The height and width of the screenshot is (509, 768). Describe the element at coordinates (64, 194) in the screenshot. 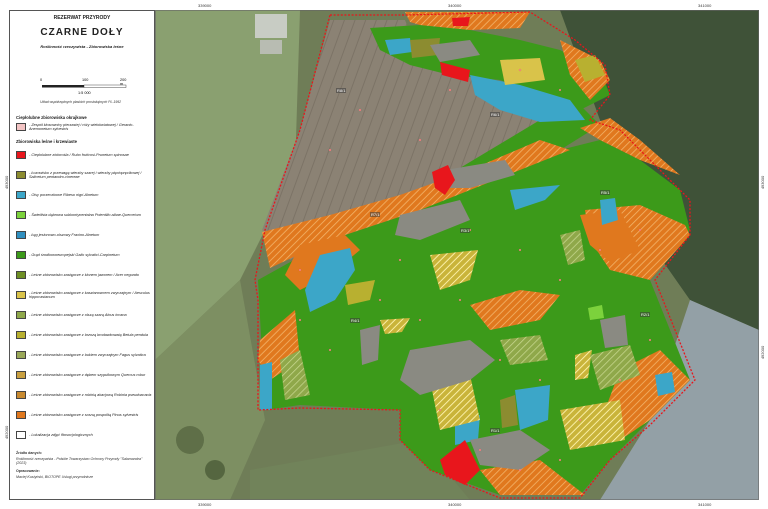

I see `legend-label: - Olsy porzeczkowe Ribeso nigri-Alnetum` at that location.